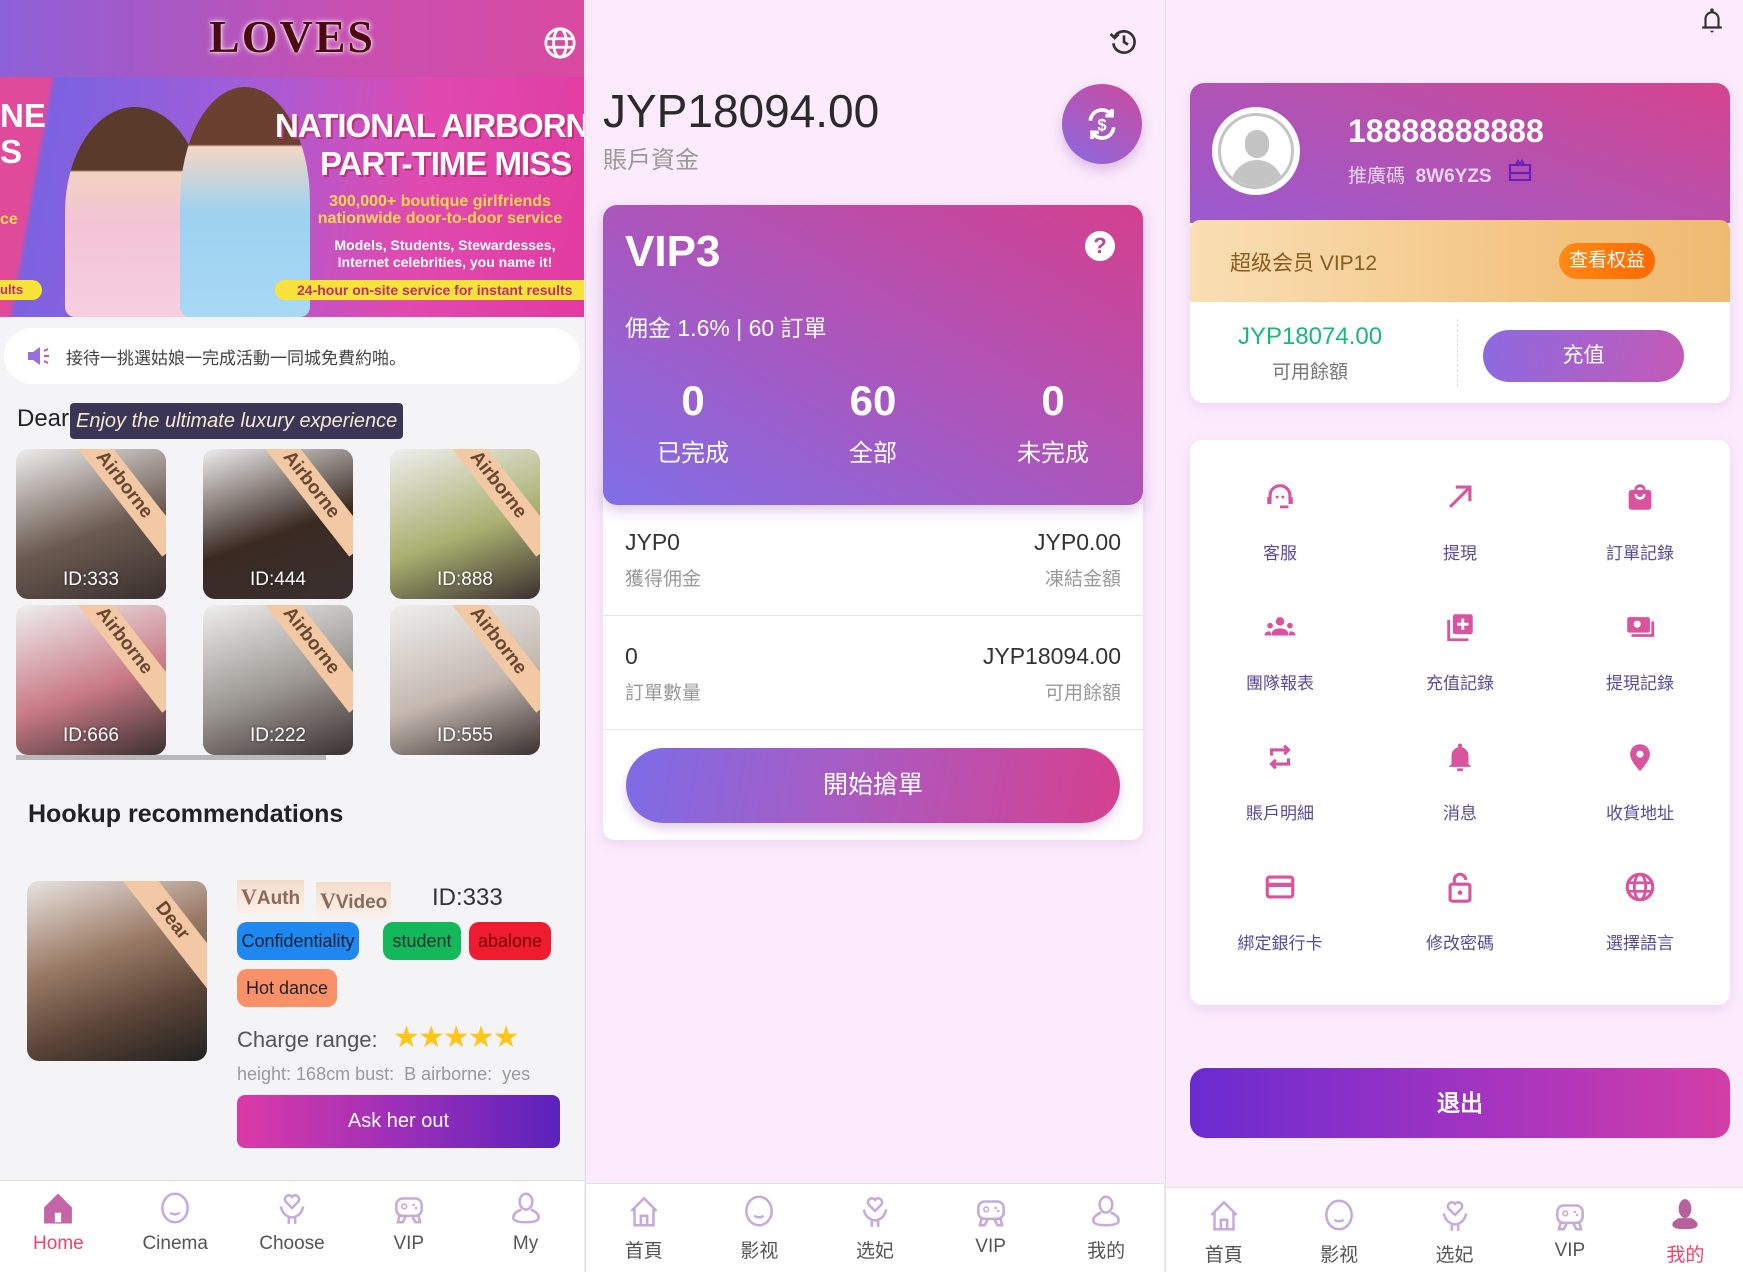  What do you see at coordinates (1640, 782) in the screenshot?
I see `menu-item: 收貨地址` at bounding box center [1640, 782].